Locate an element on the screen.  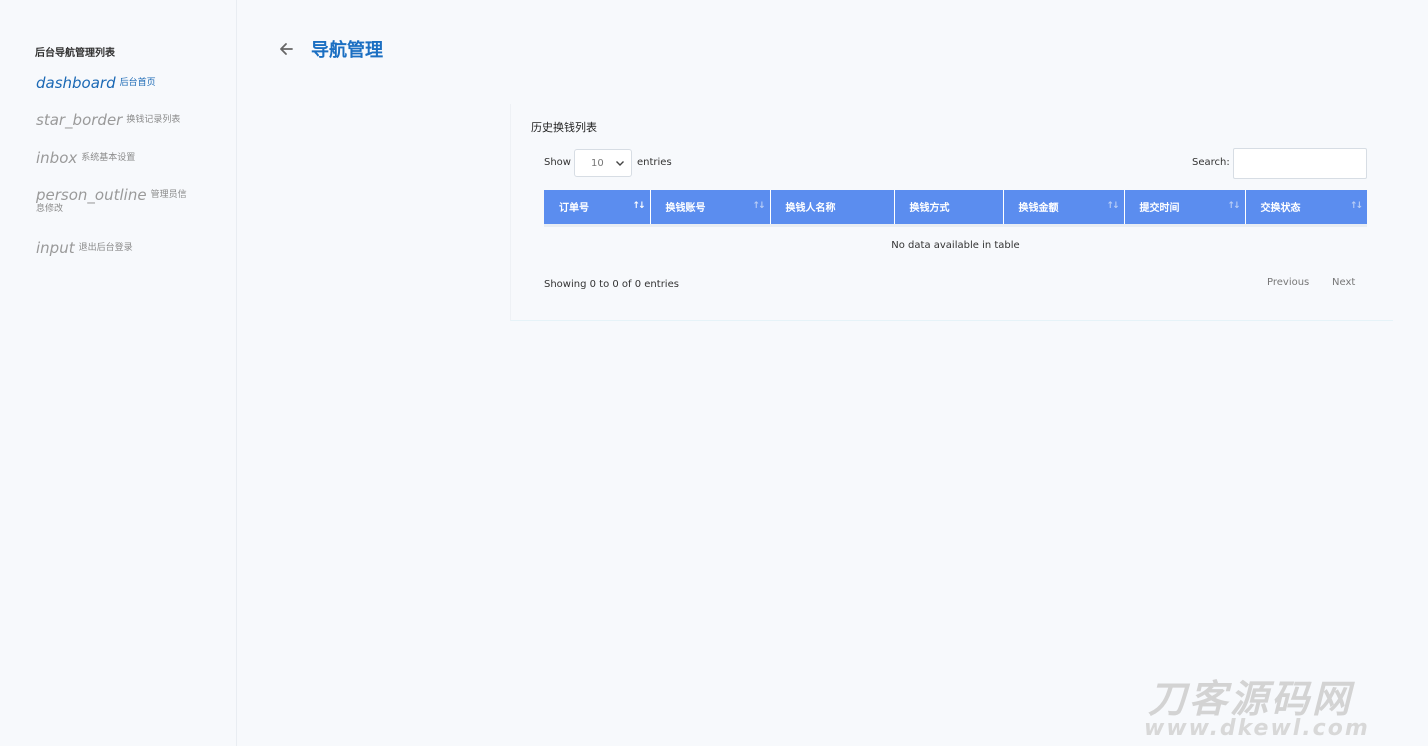
sidebar-item-dashboard: dashboard 后台首页 is located at coordinates (116, 83).